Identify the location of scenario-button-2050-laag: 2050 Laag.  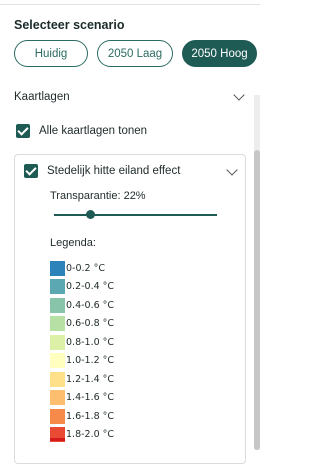
(135, 53).